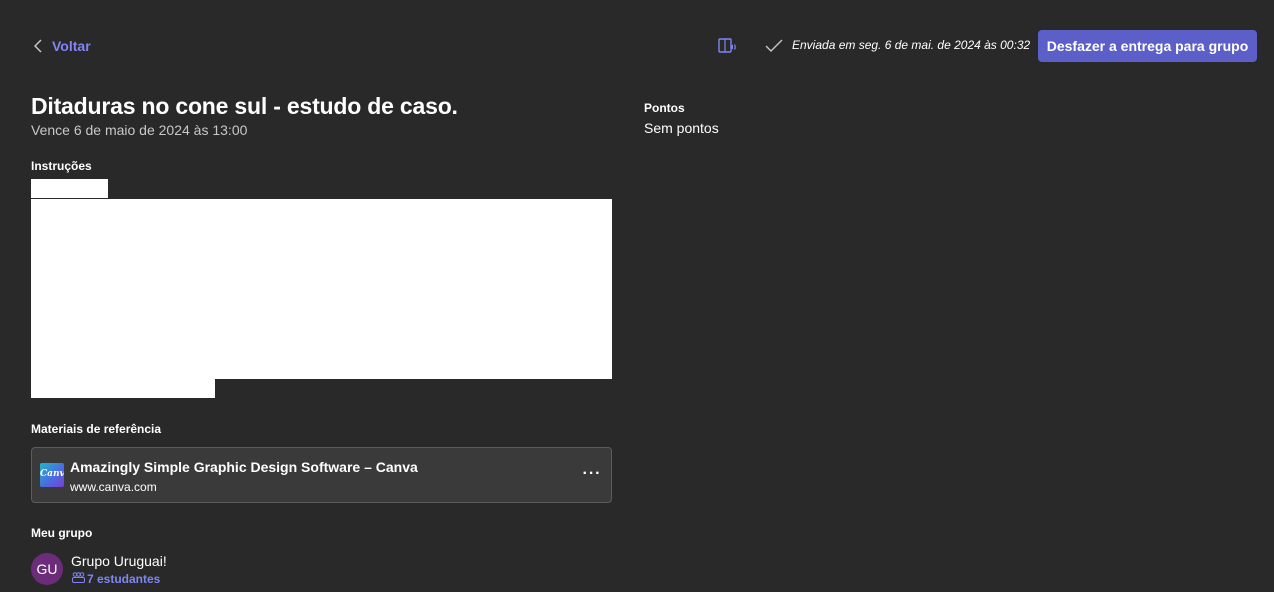  Describe the element at coordinates (681, 128) in the screenshot. I see `points-value: Sem pontos` at that location.